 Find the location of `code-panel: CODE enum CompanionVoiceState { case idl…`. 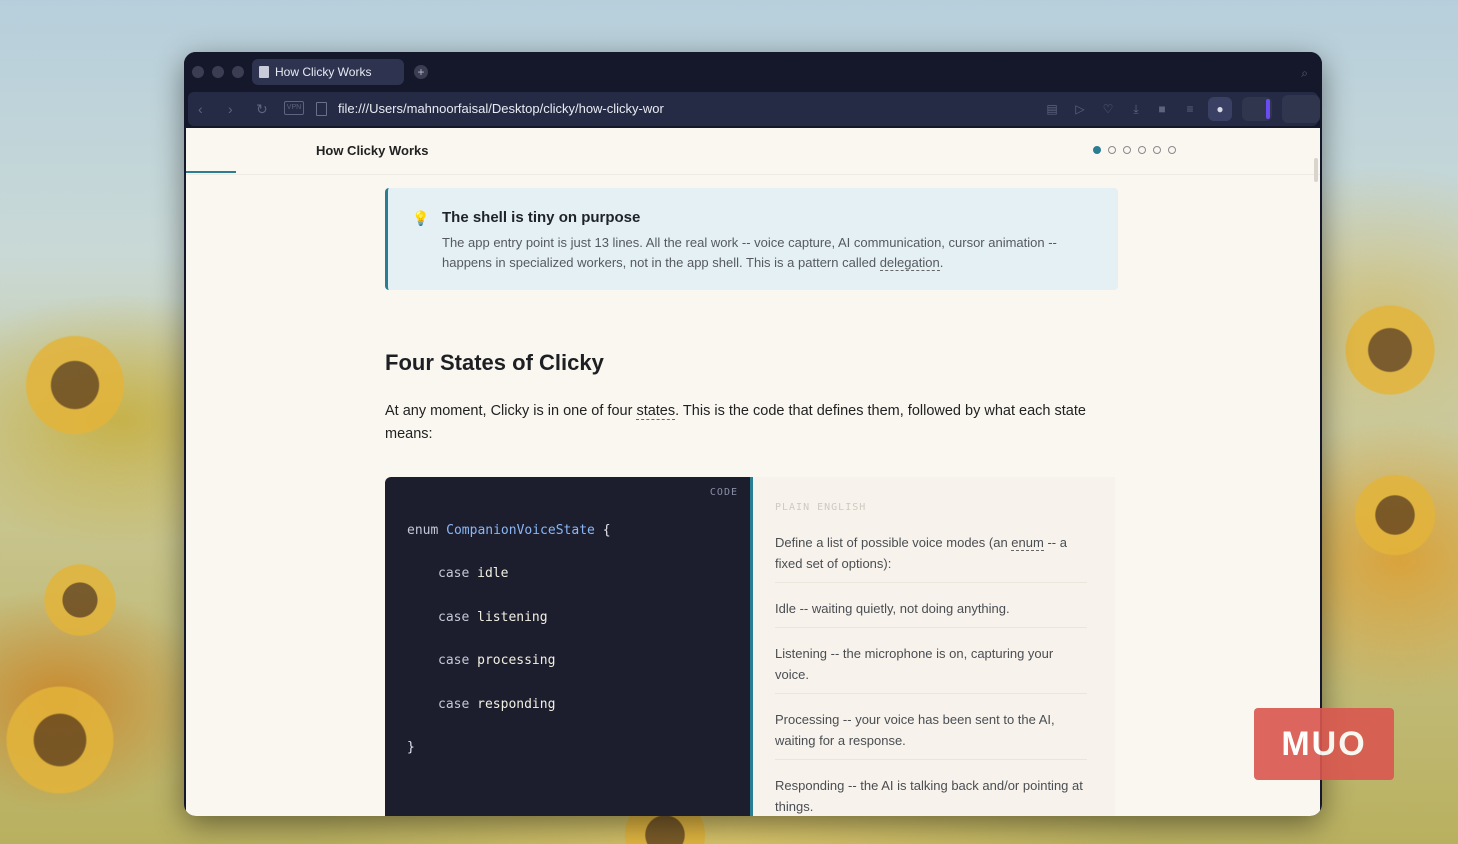

code-panel: CODE enum CompanionVoiceState { case idl… is located at coordinates (567, 646).